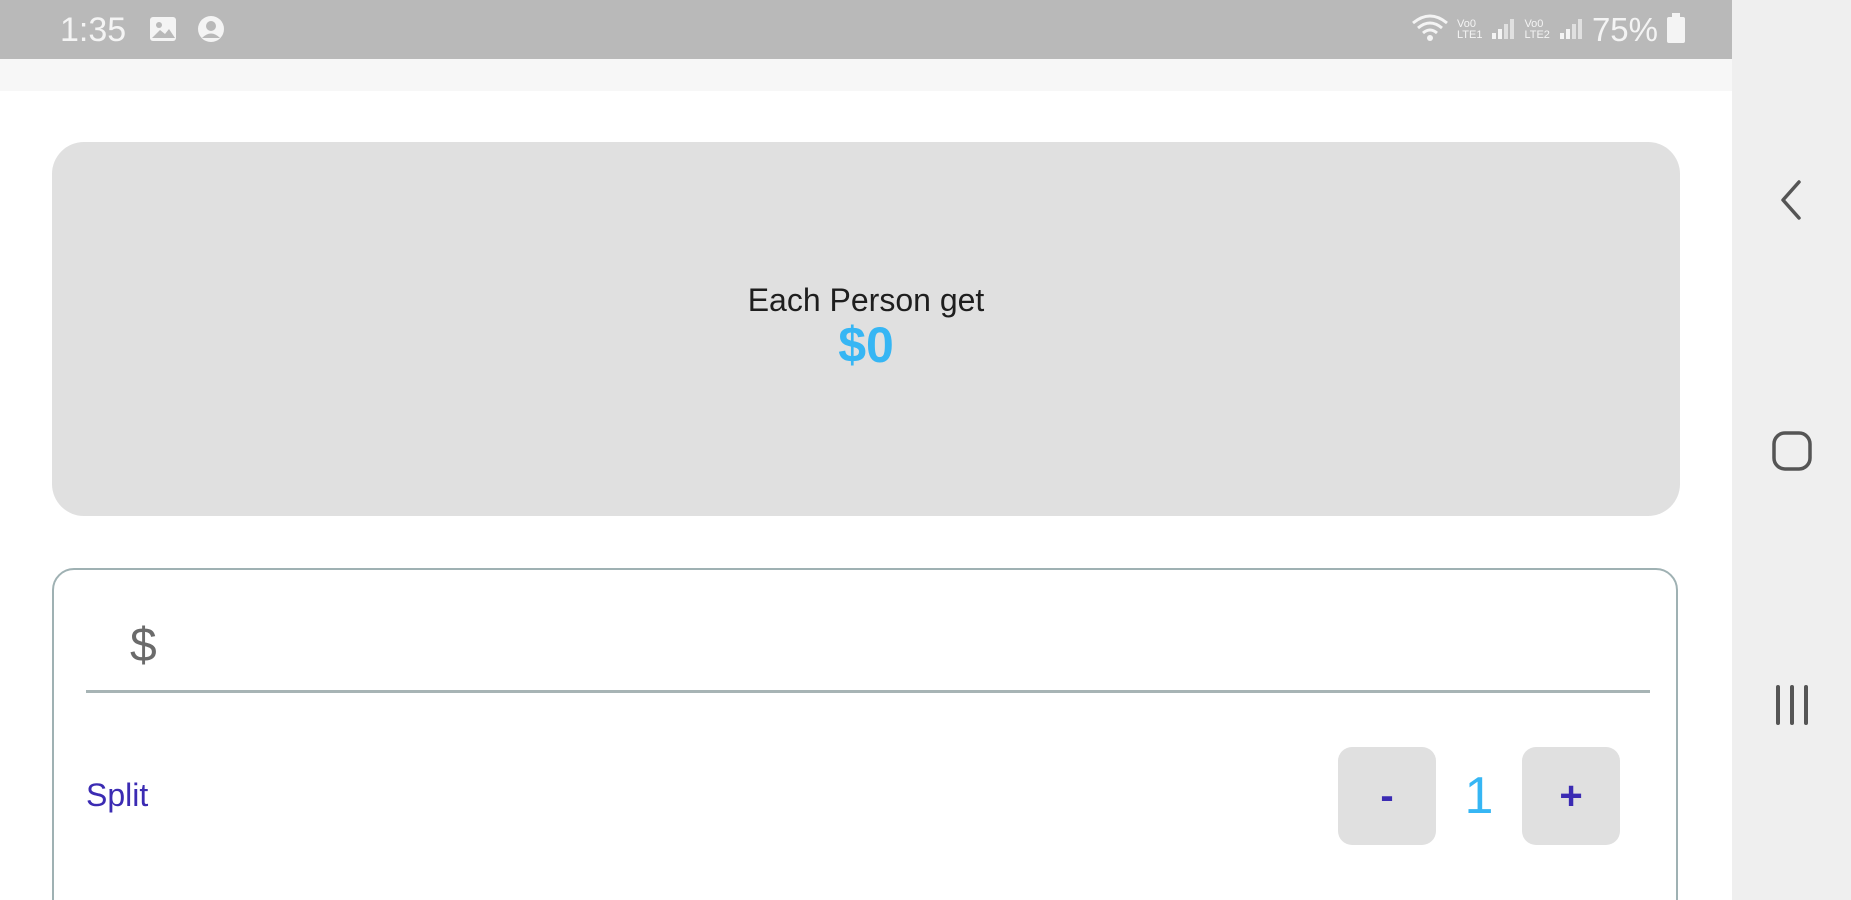 Image resolution: width=1851 pixels, height=900 pixels. I want to click on increment-button: +, so click(1571, 796).